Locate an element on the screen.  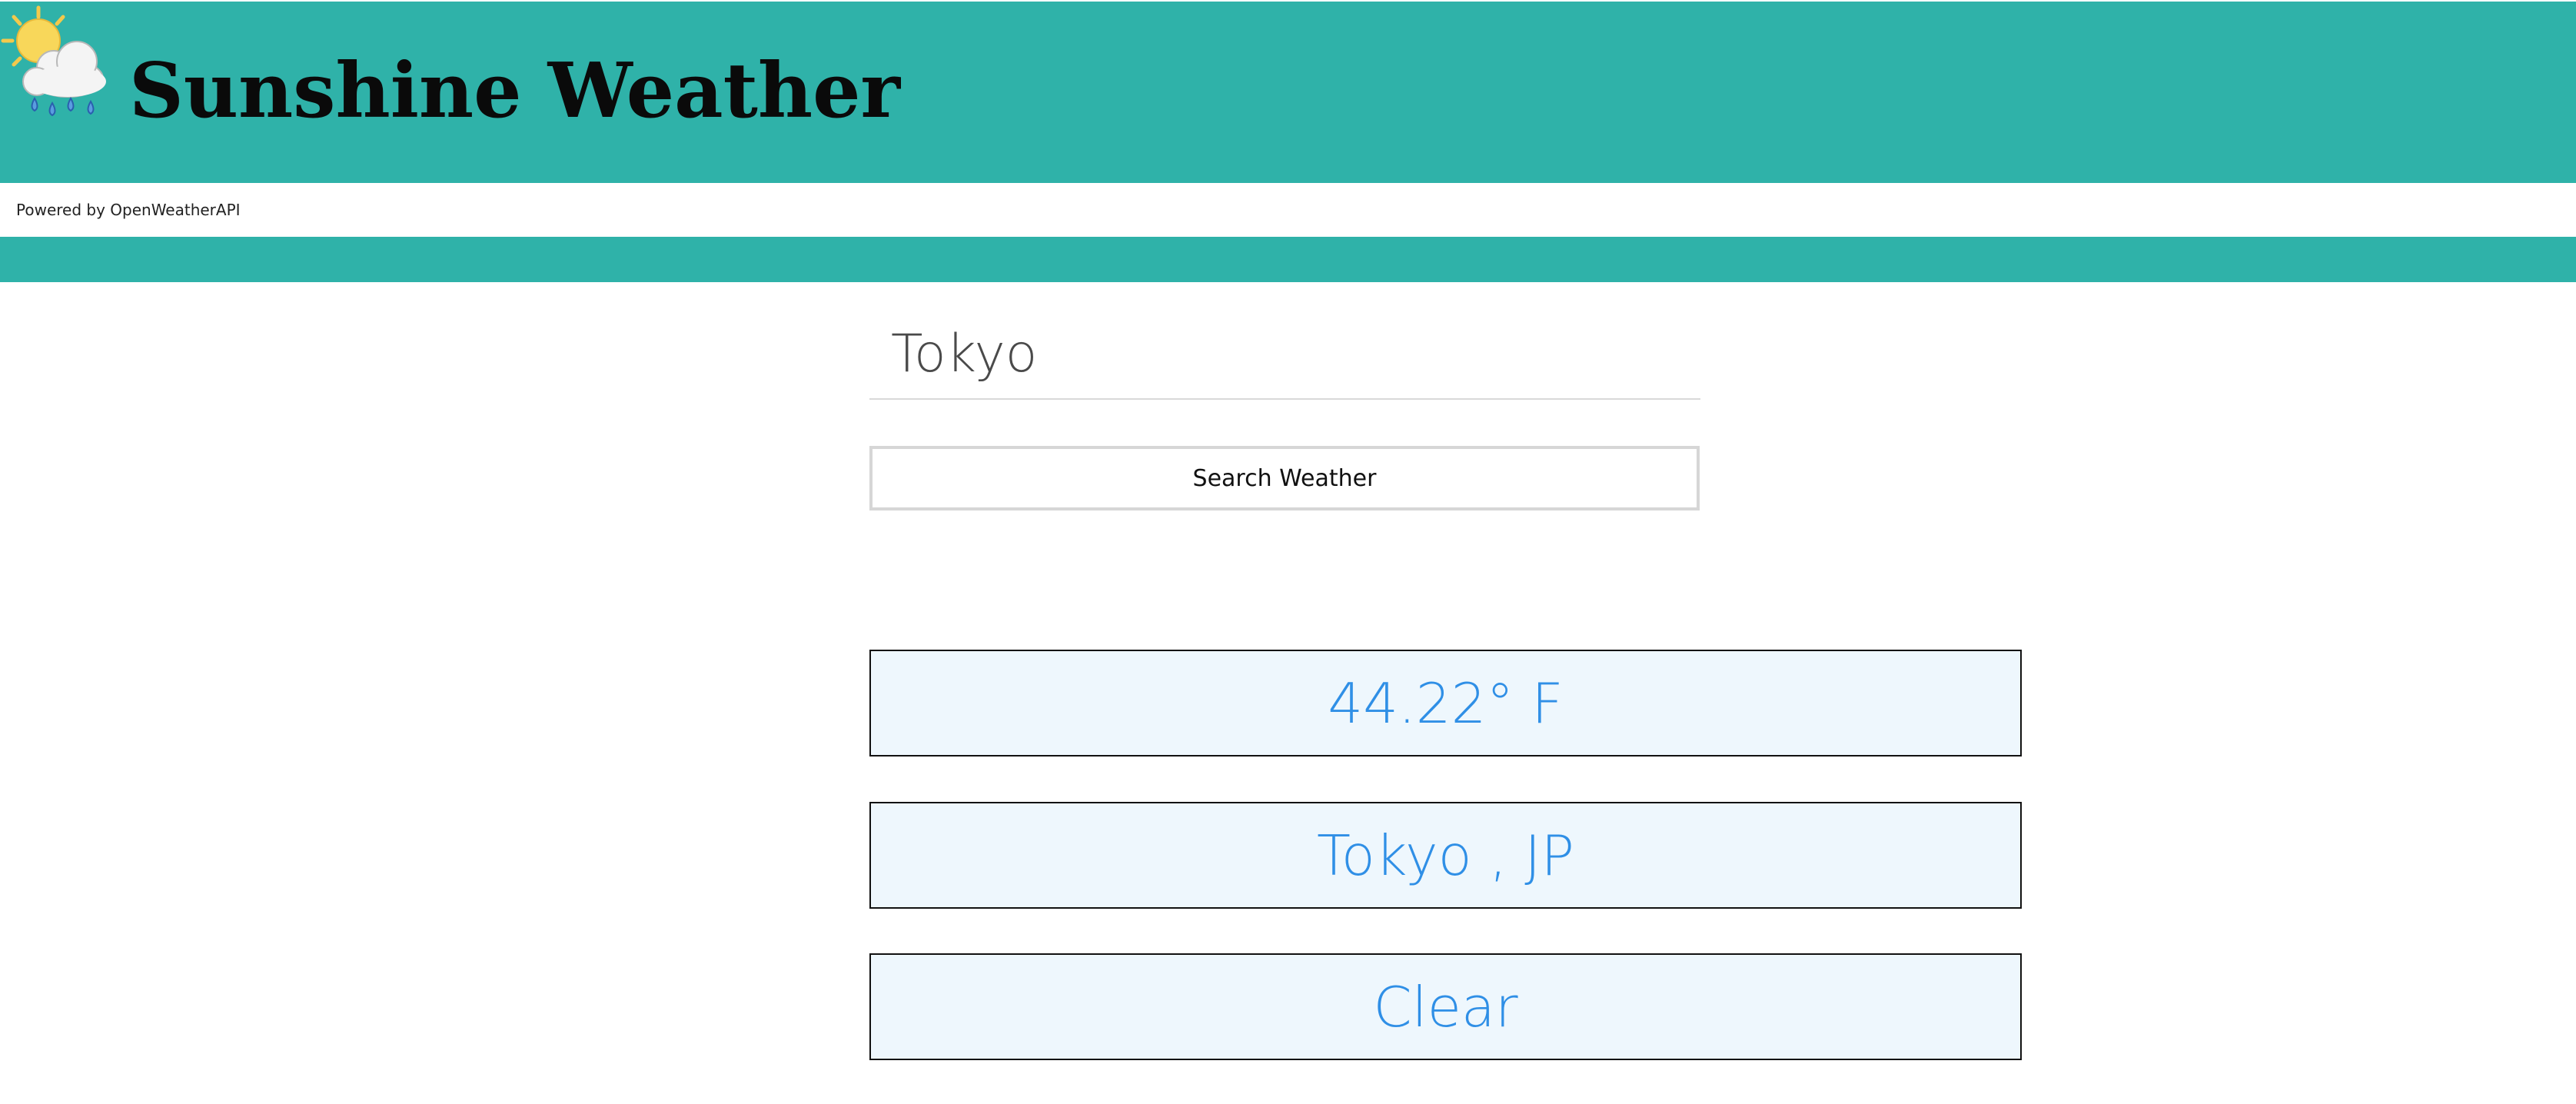
city-search-input is located at coordinates (1284, 354).